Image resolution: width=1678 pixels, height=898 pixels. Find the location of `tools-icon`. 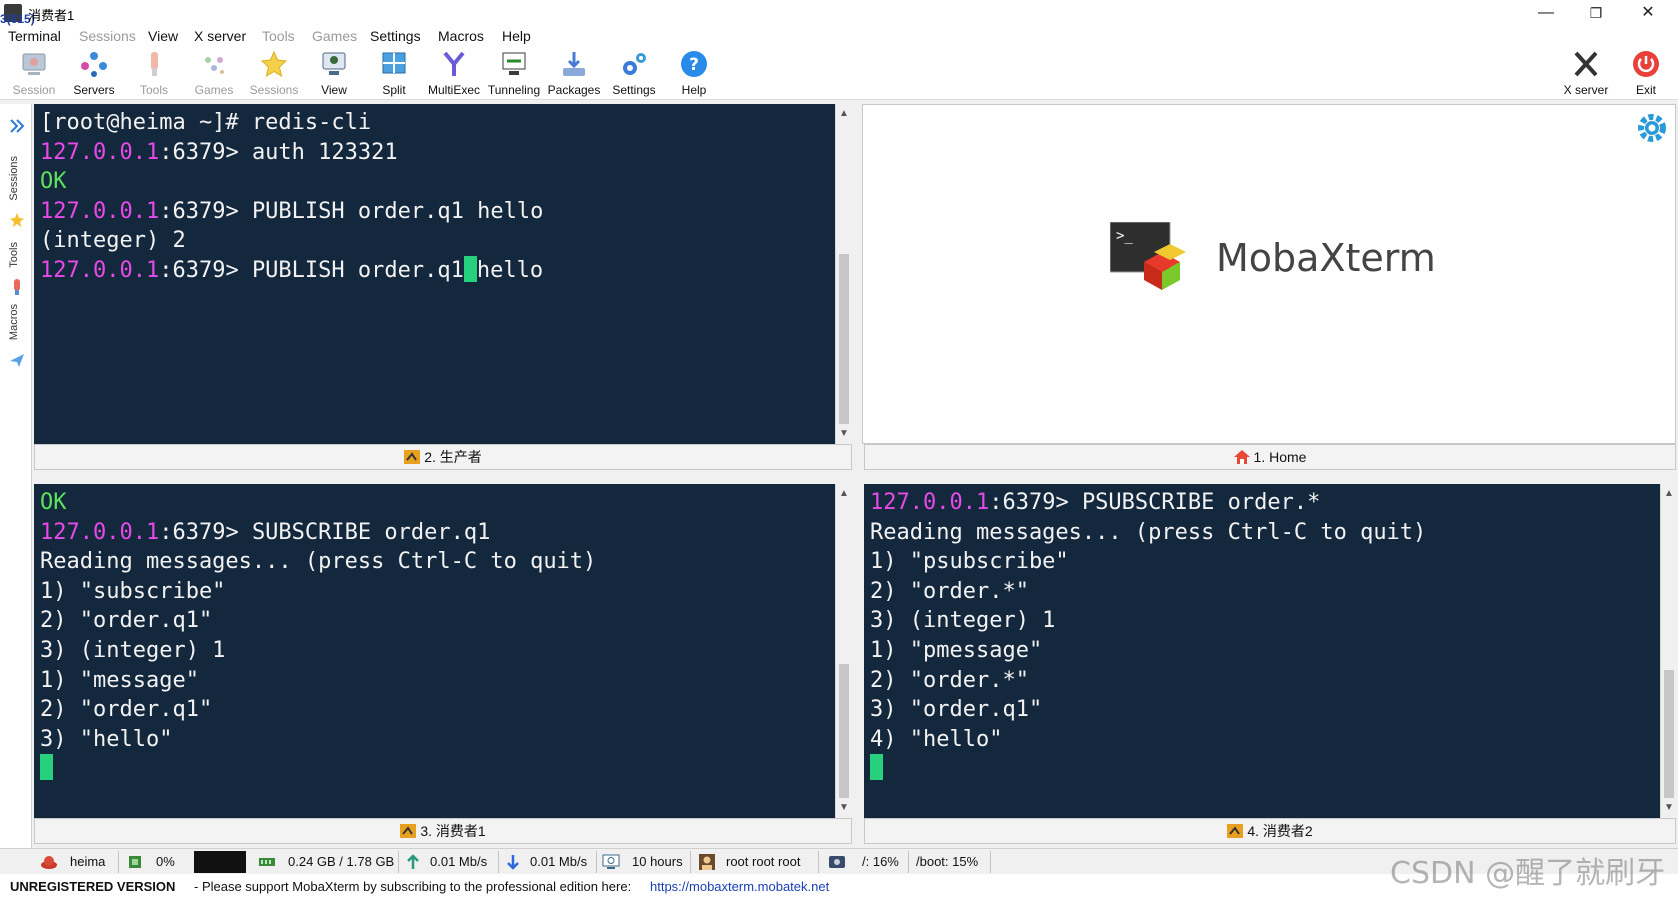

tools-icon is located at coordinates (154, 64).